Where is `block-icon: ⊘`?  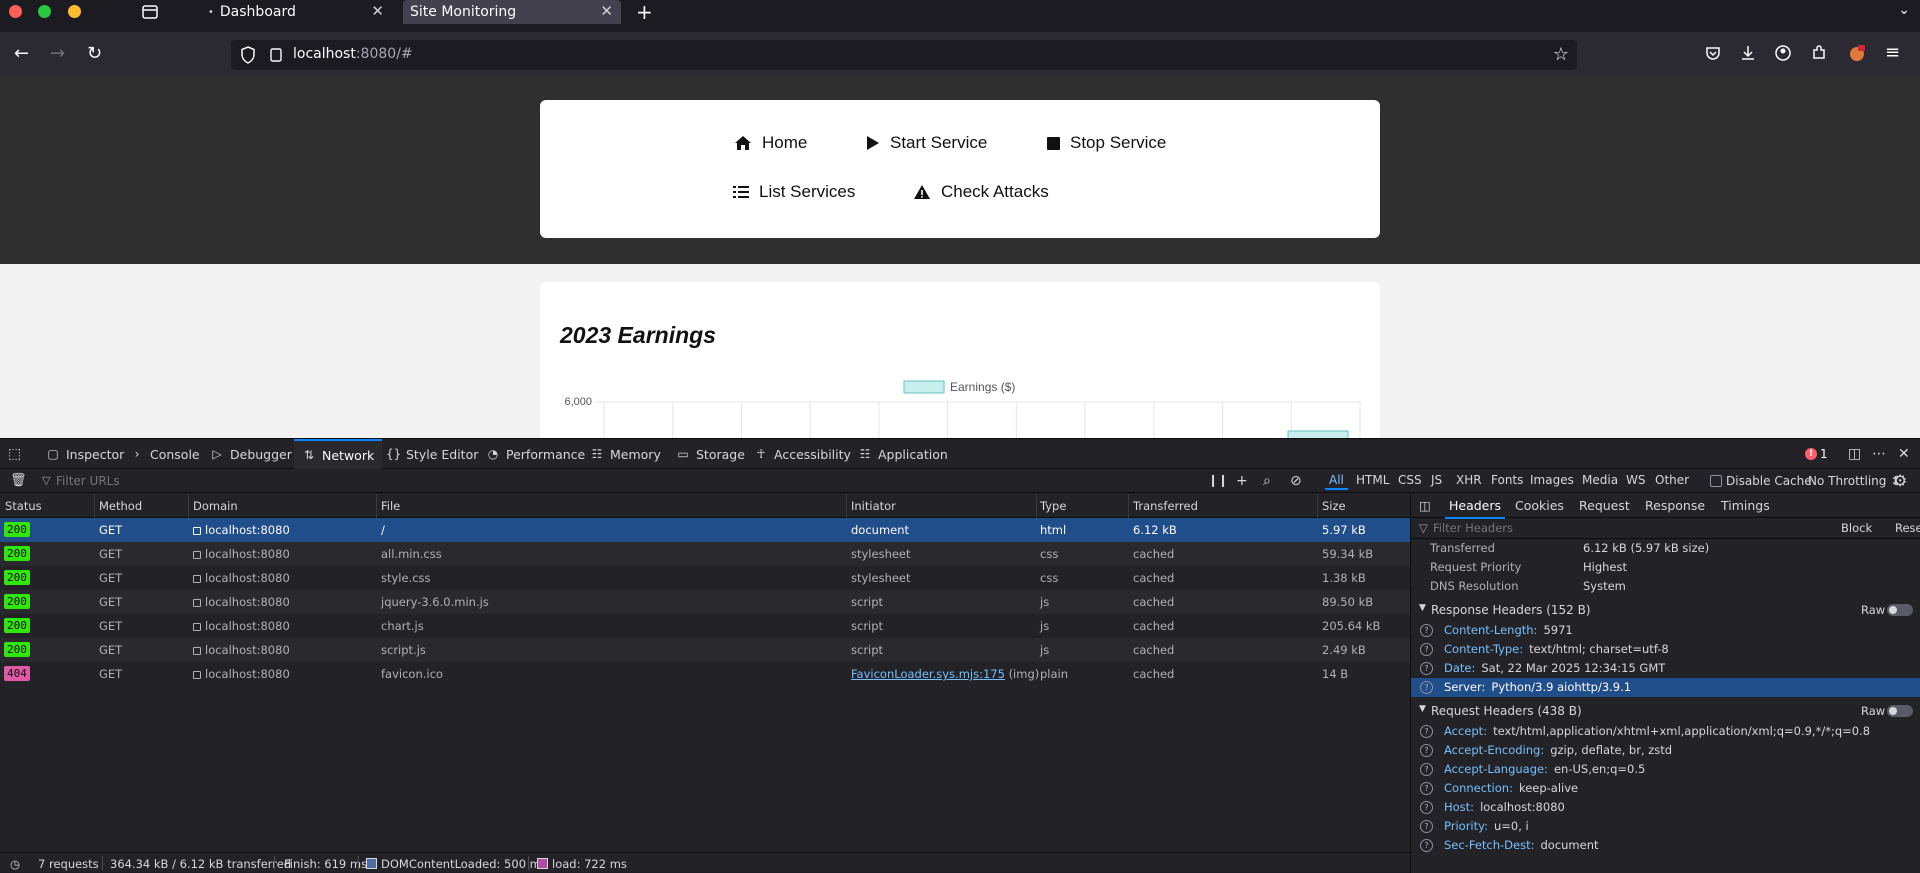 block-icon: ⊘ is located at coordinates (1296, 481).